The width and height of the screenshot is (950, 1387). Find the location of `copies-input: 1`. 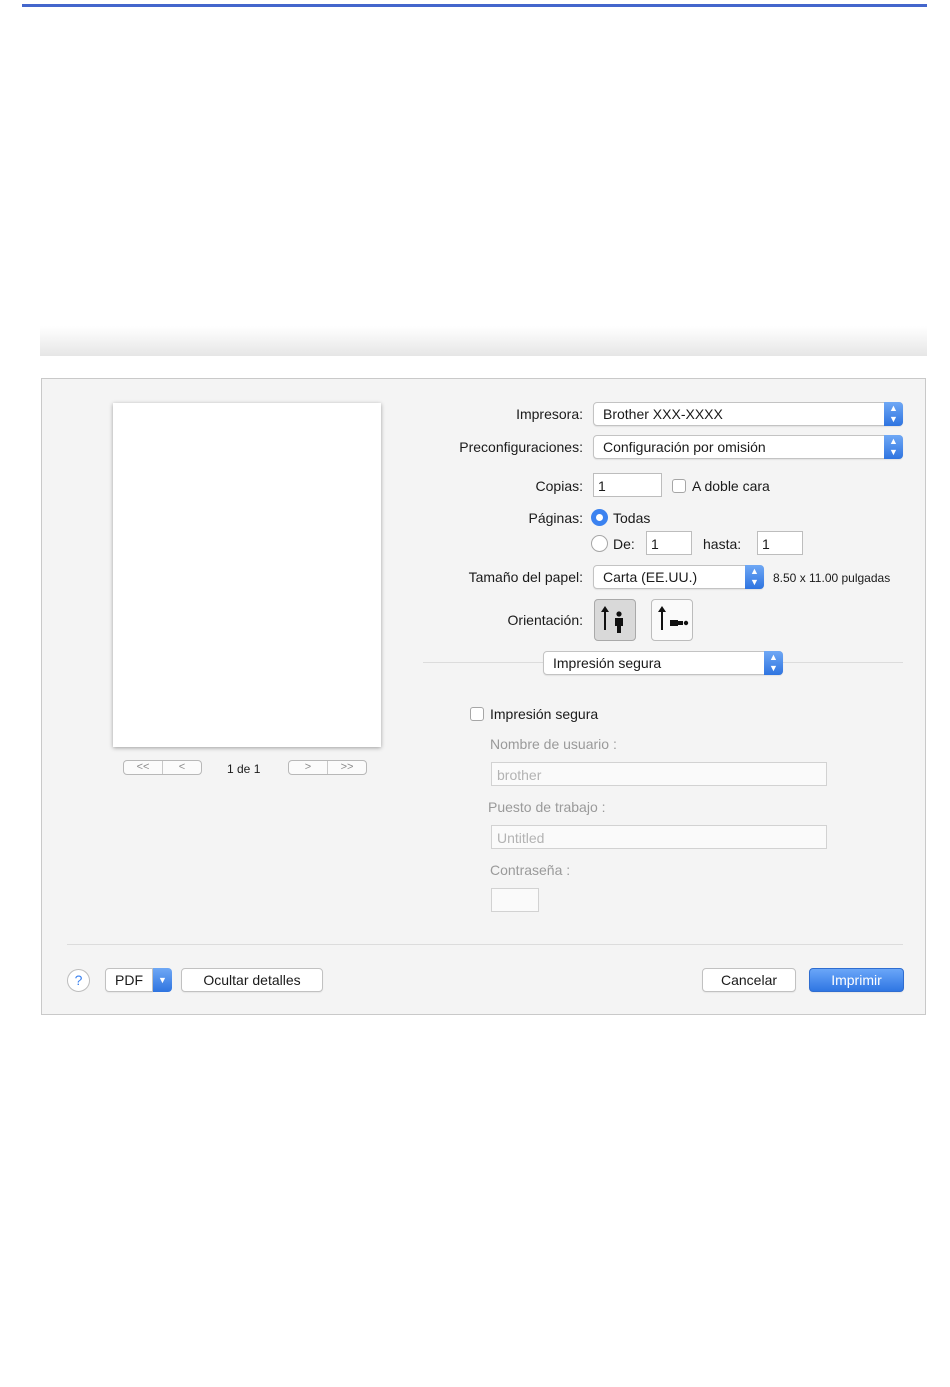

copies-input: 1 is located at coordinates (627, 485).